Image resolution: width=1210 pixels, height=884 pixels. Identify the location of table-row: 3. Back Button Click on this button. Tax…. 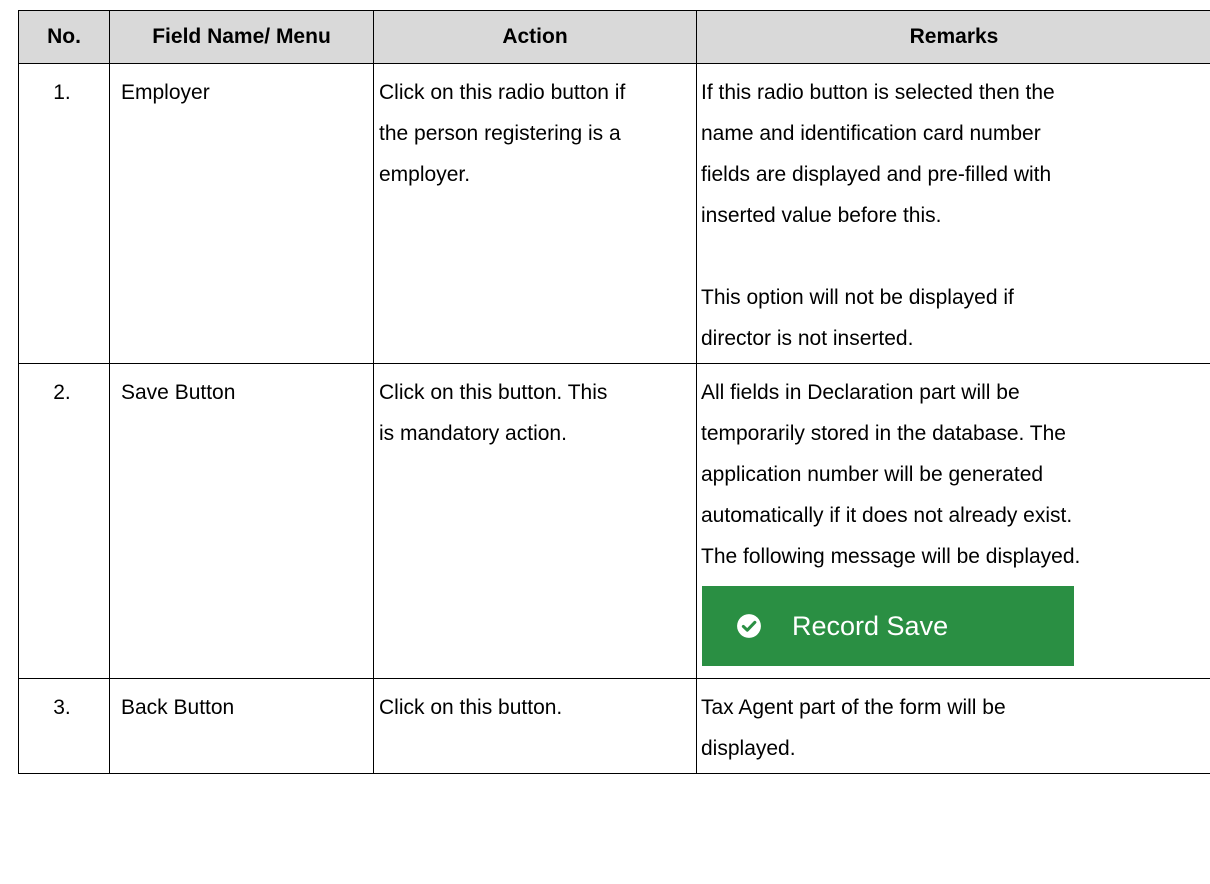
(614, 726).